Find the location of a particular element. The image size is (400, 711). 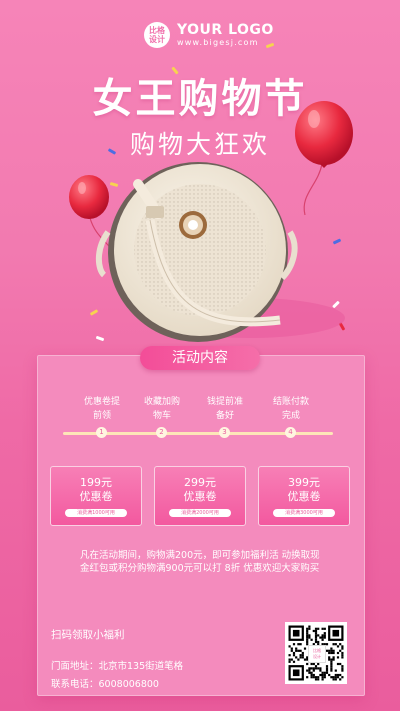

step-label-text: 收藏加购 物车 is located at coordinates (161, 409).